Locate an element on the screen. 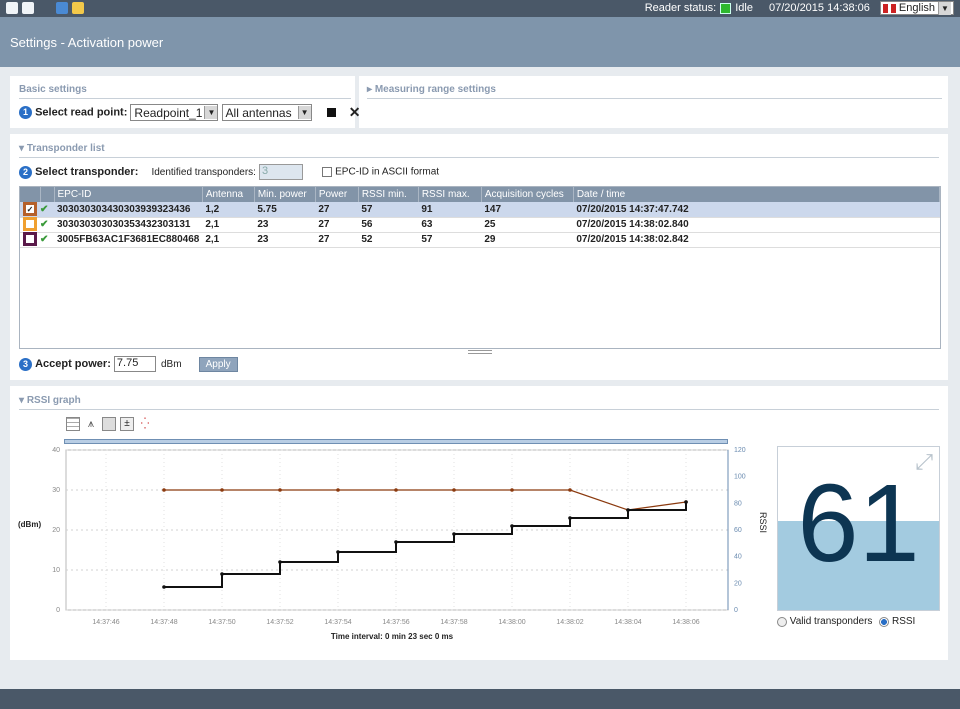 Image resolution: width=960 pixels, height=709 pixels. column-header-epc: EPC-ID is located at coordinates (128, 194).